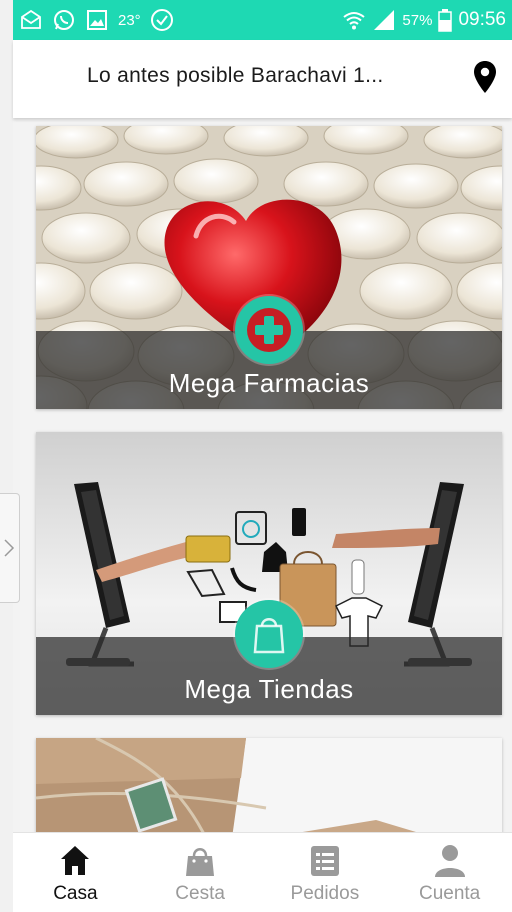 The height and width of the screenshot is (912, 512). Describe the element at coordinates (384, 20) in the screenshot. I see `signal-icon` at that location.